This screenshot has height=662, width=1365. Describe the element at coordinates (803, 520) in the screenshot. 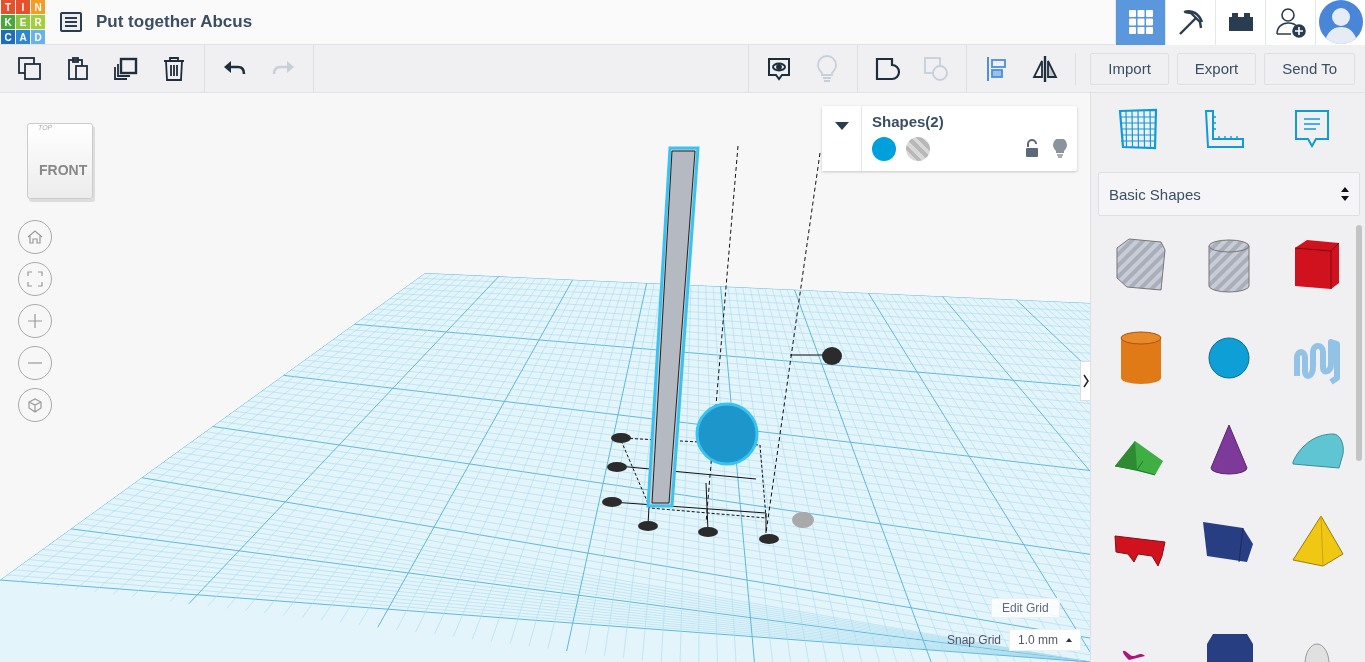

I see `height-handle` at that location.